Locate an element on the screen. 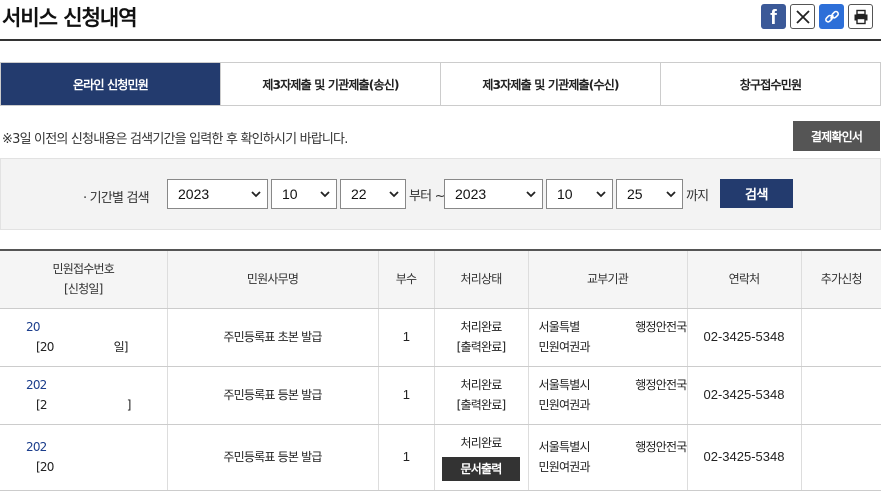 This screenshot has height=496, width=883. issuing-office-cell: 서울특별 행정안전국 민원여권과 is located at coordinates (607, 337).